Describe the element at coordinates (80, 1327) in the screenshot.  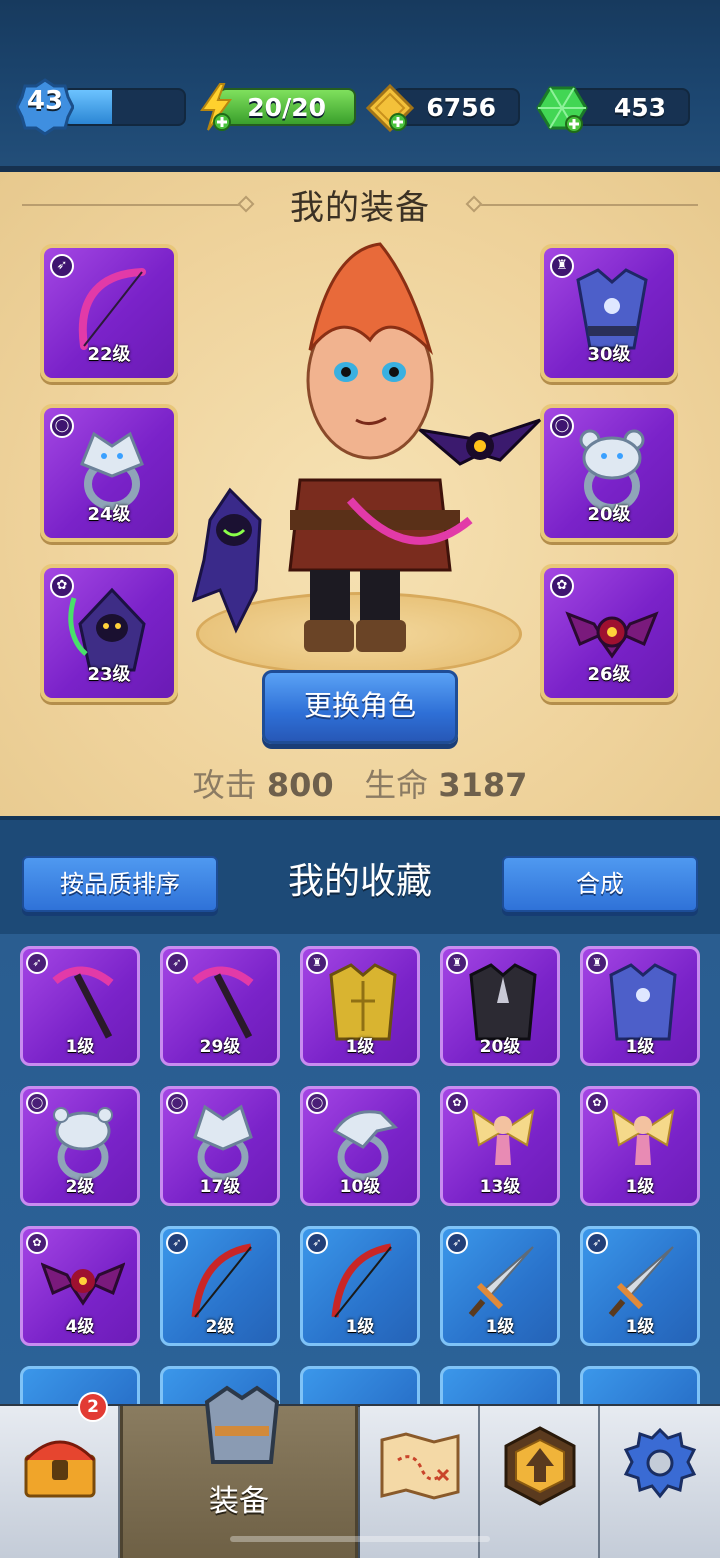
I see `item-level: 4级` at that location.